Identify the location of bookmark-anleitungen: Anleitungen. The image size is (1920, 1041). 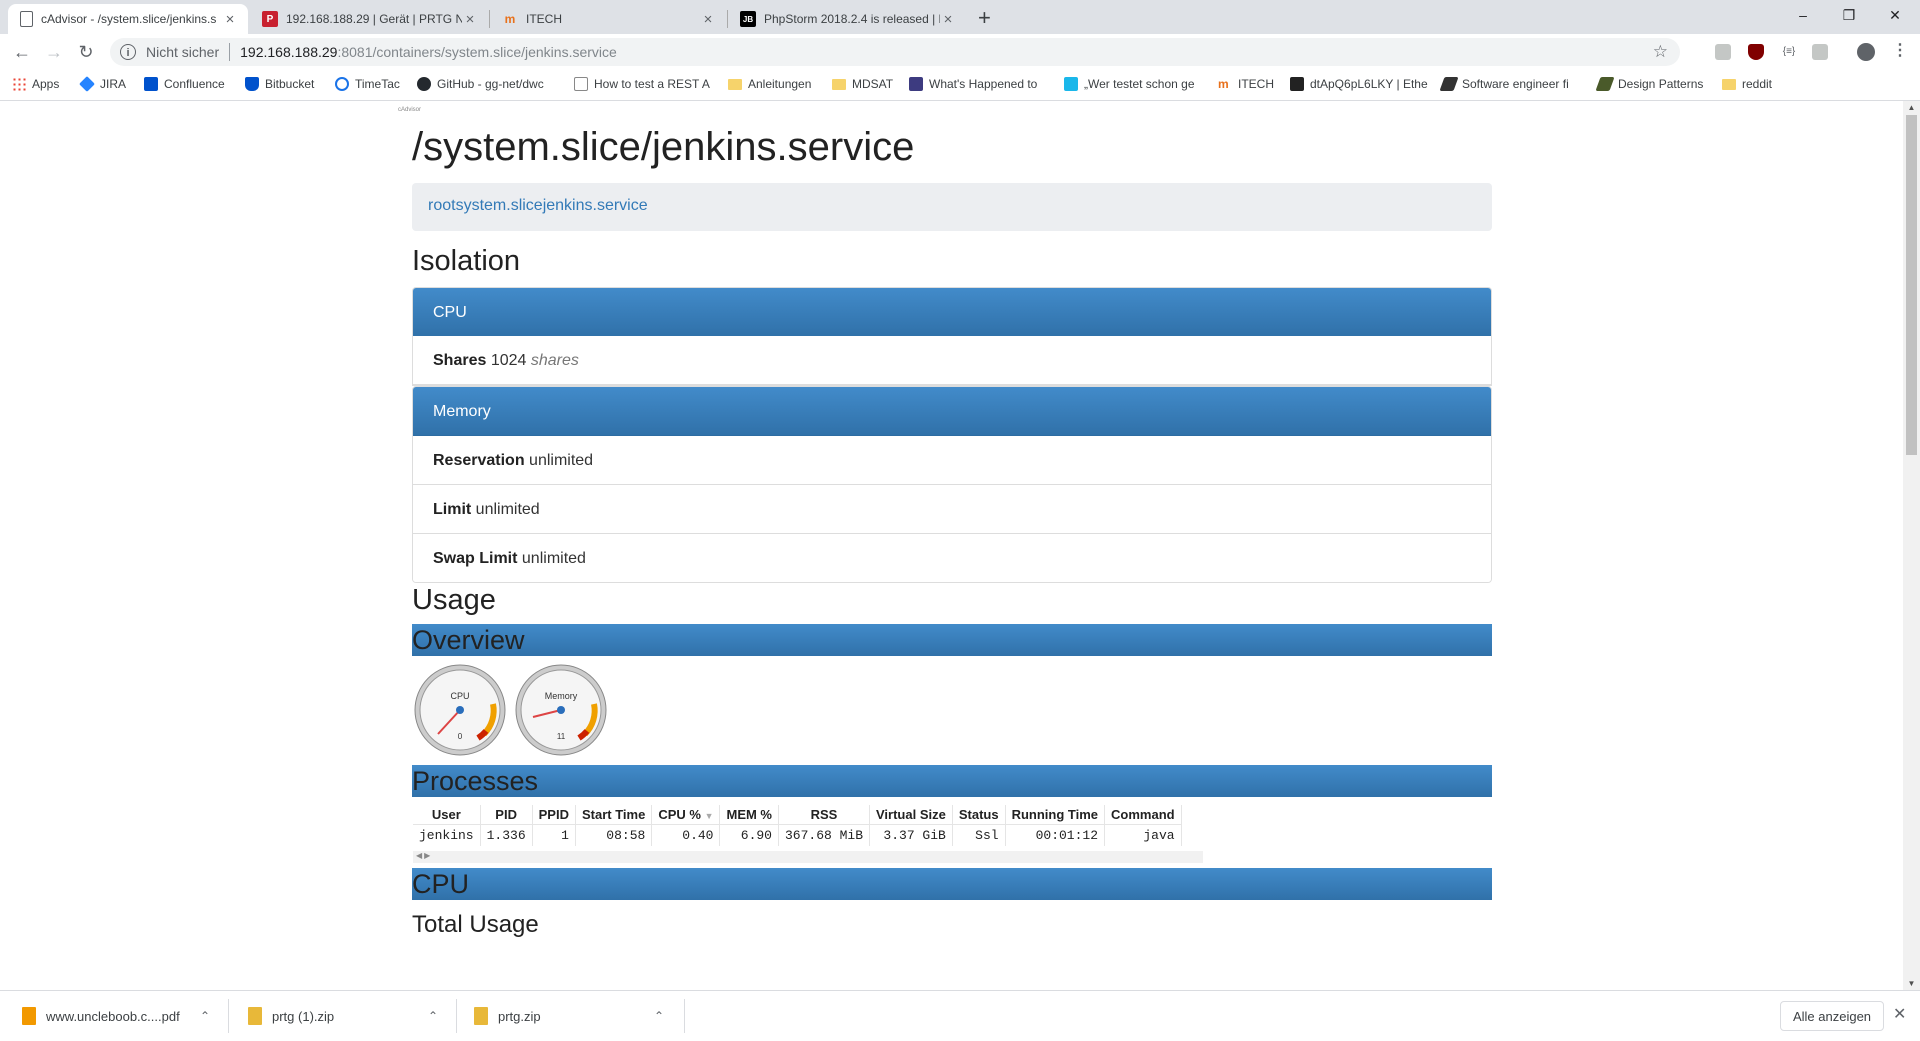
(769, 84).